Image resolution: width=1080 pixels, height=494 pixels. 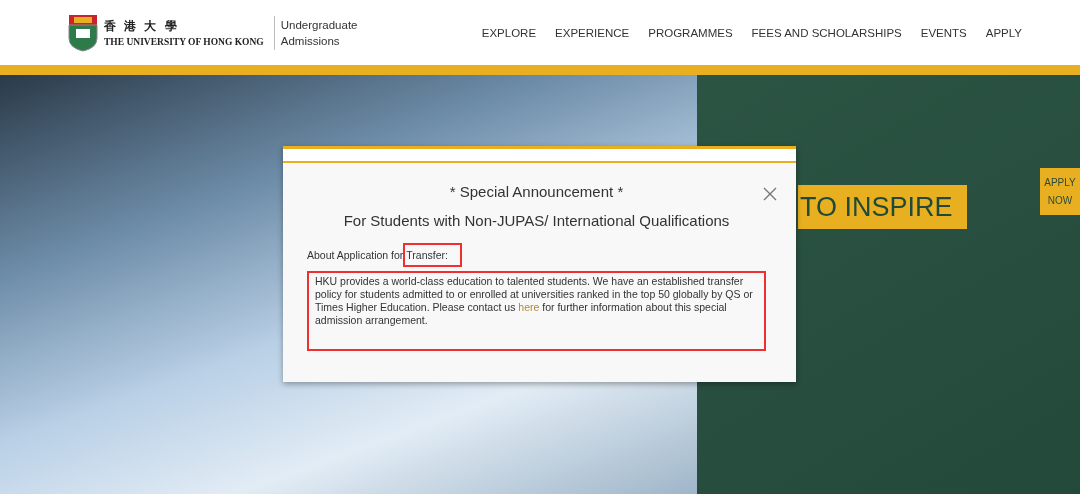 What do you see at coordinates (184, 42) in the screenshot?
I see `university-name-english: THE UNIVERSITY OF HONG KONG` at bounding box center [184, 42].